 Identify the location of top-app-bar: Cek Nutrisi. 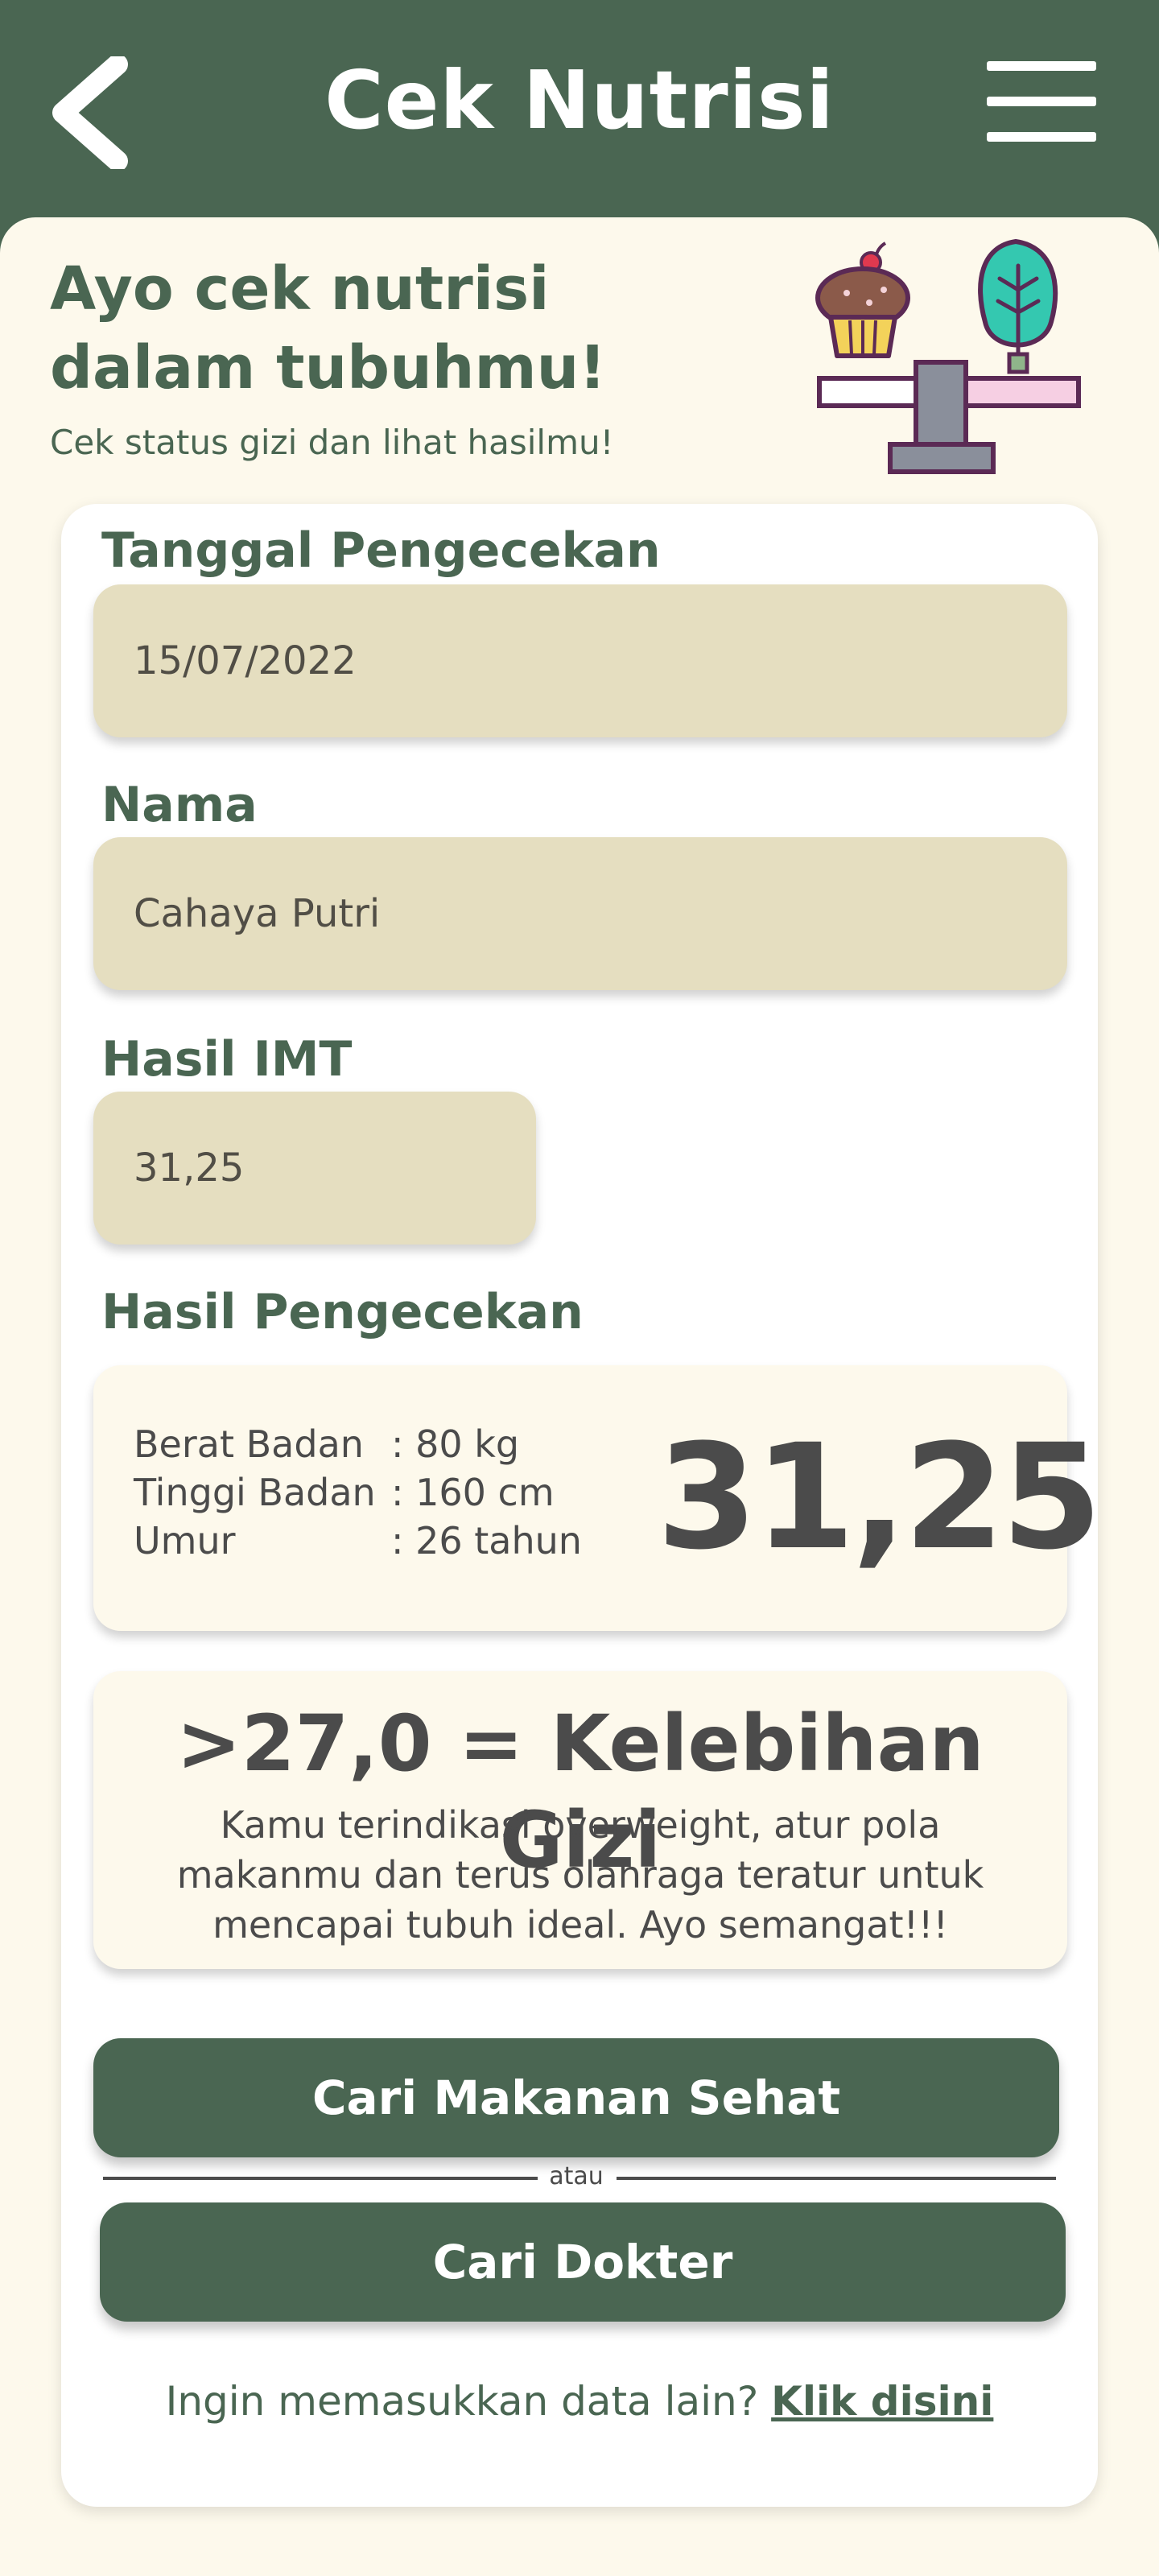
(579, 116).